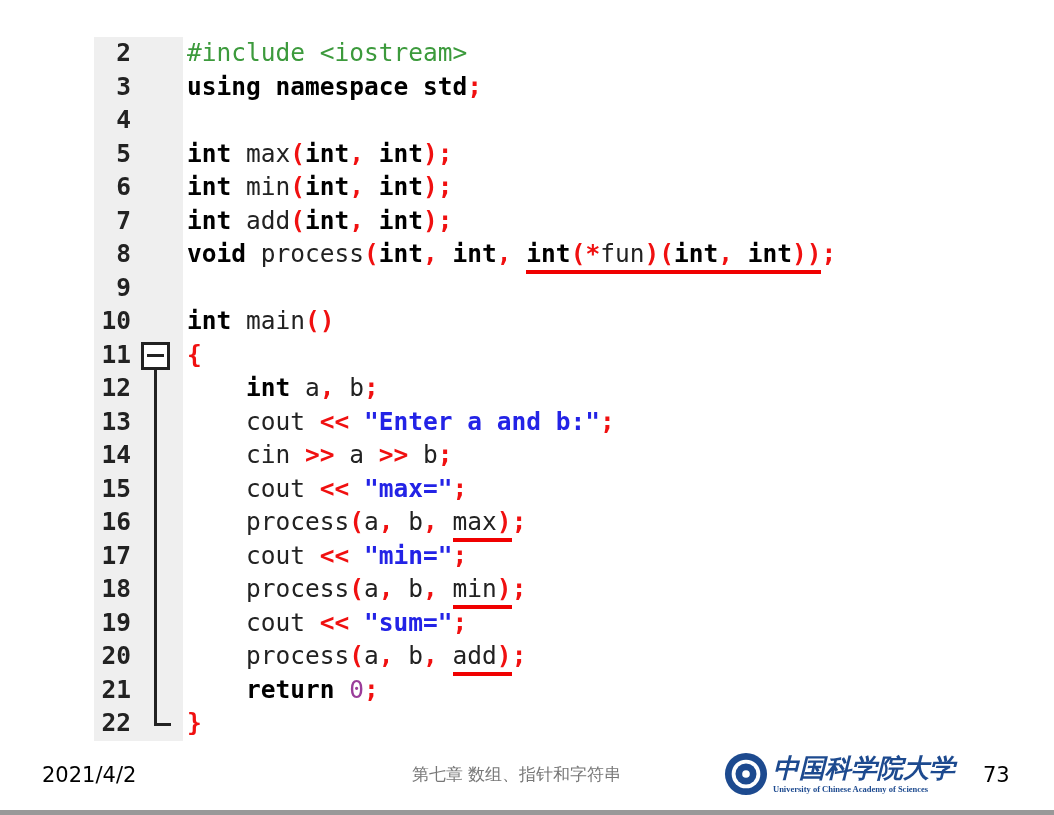  I want to click on code-line: #include <iostream>, so click(327, 53).